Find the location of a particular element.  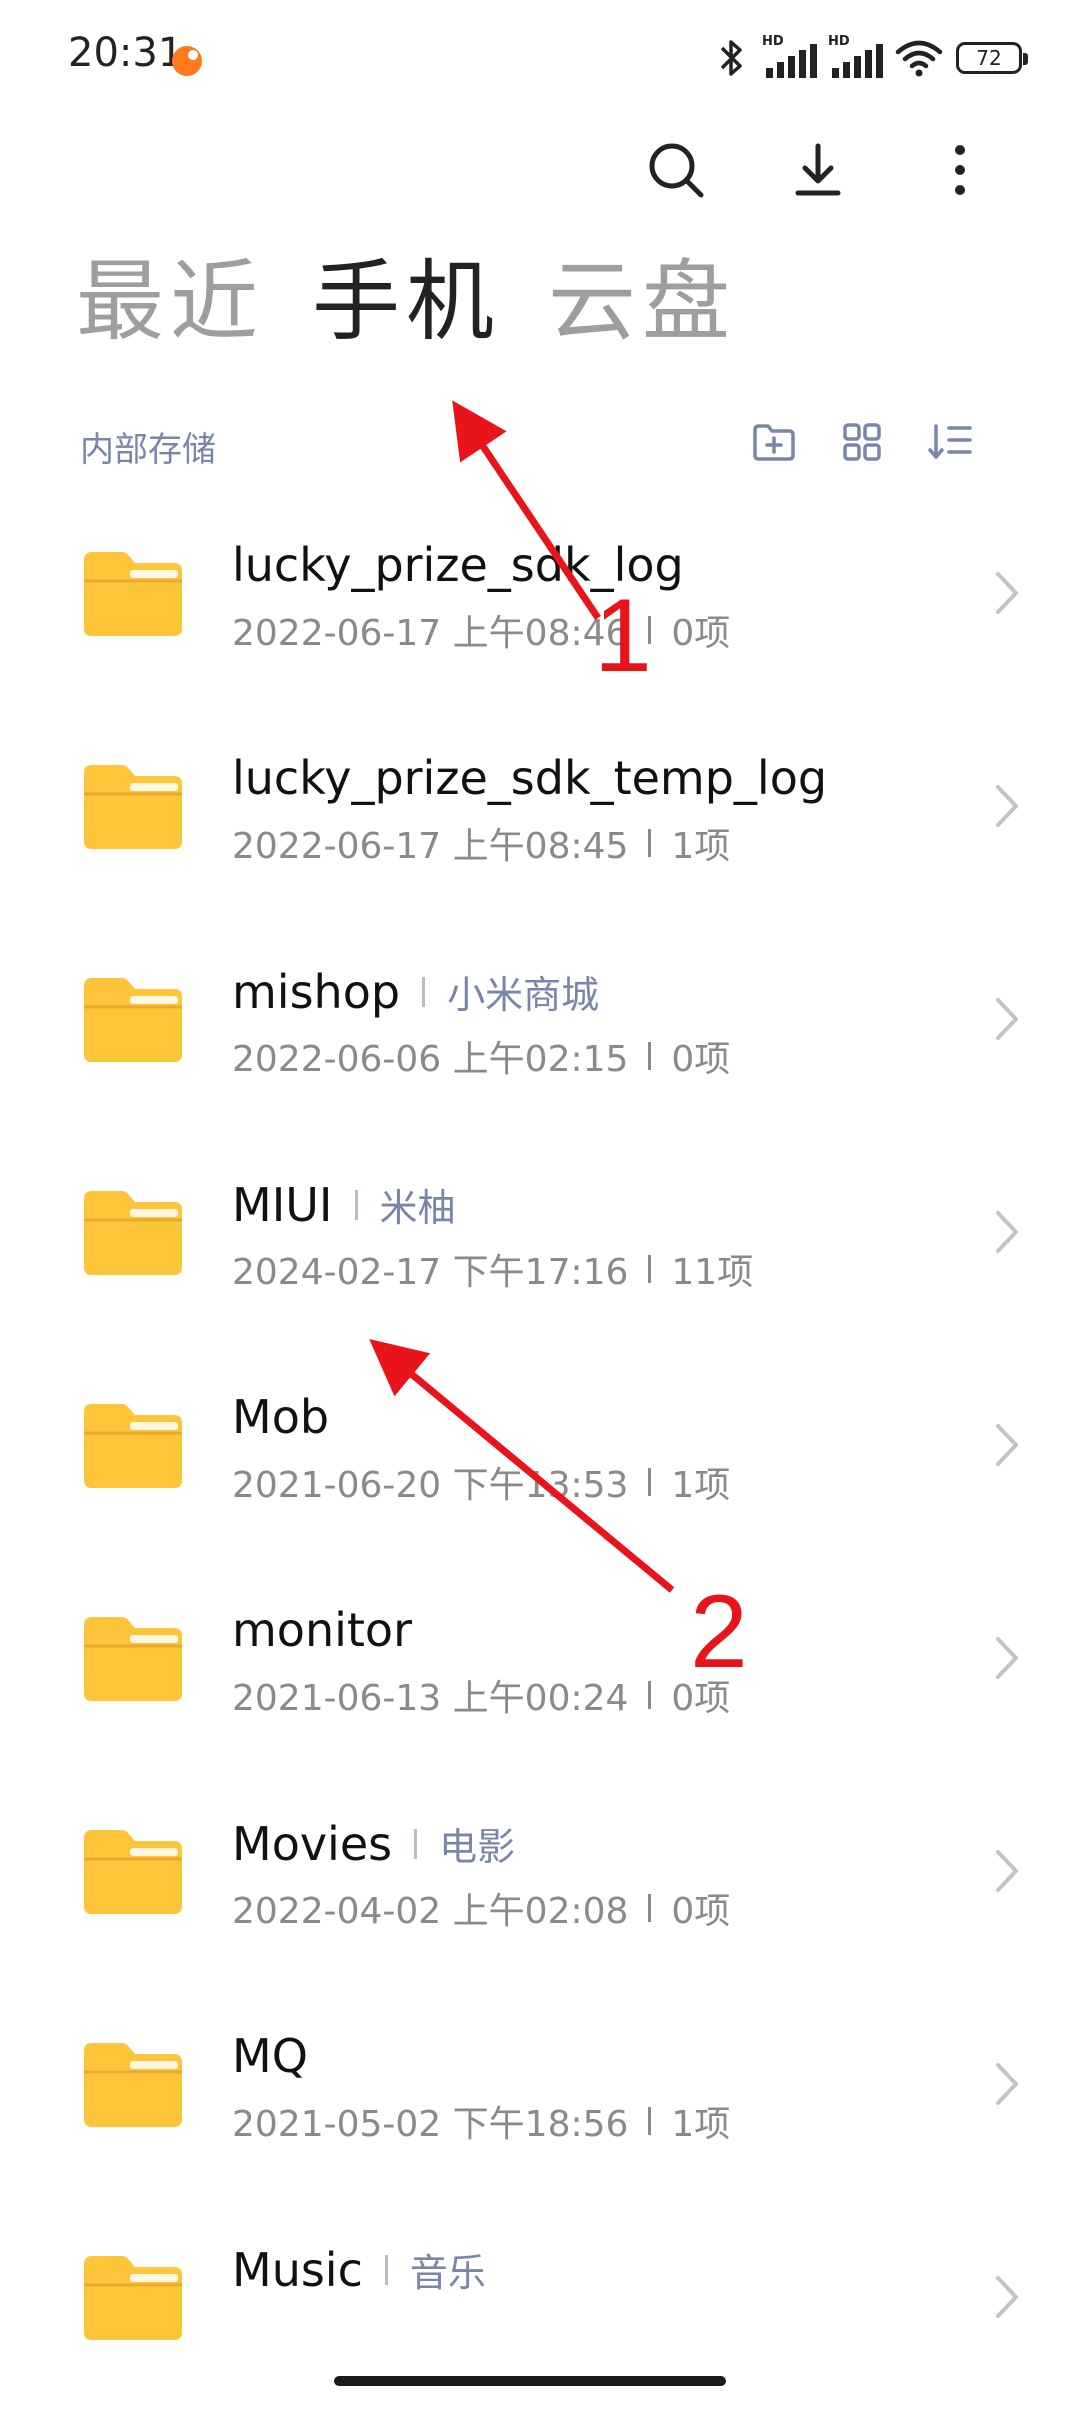

grid-view-button is located at coordinates (862, 442).